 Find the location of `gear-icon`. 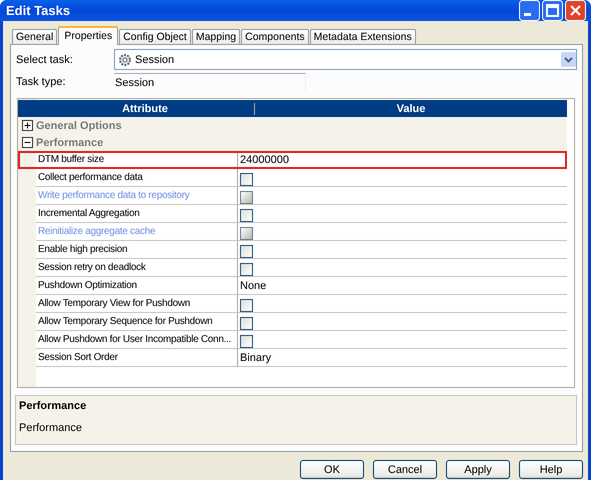

gear-icon is located at coordinates (125, 59).